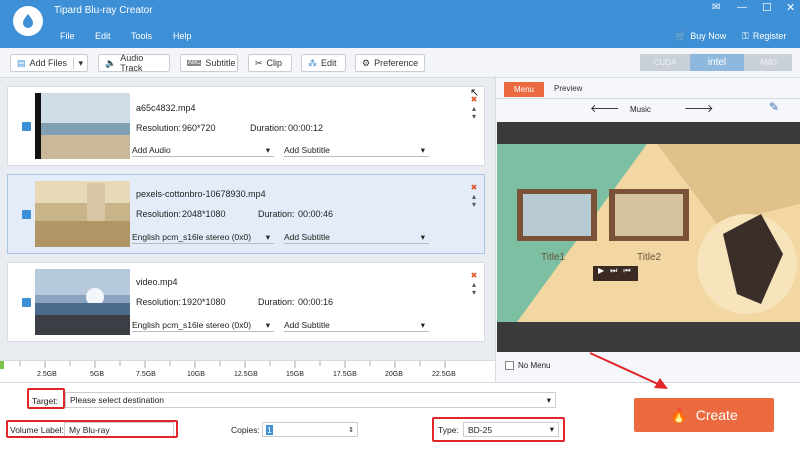 This screenshot has height=454, width=800. Describe the element at coordinates (764, 36) in the screenshot. I see `register-link: ⚿ Register` at that location.